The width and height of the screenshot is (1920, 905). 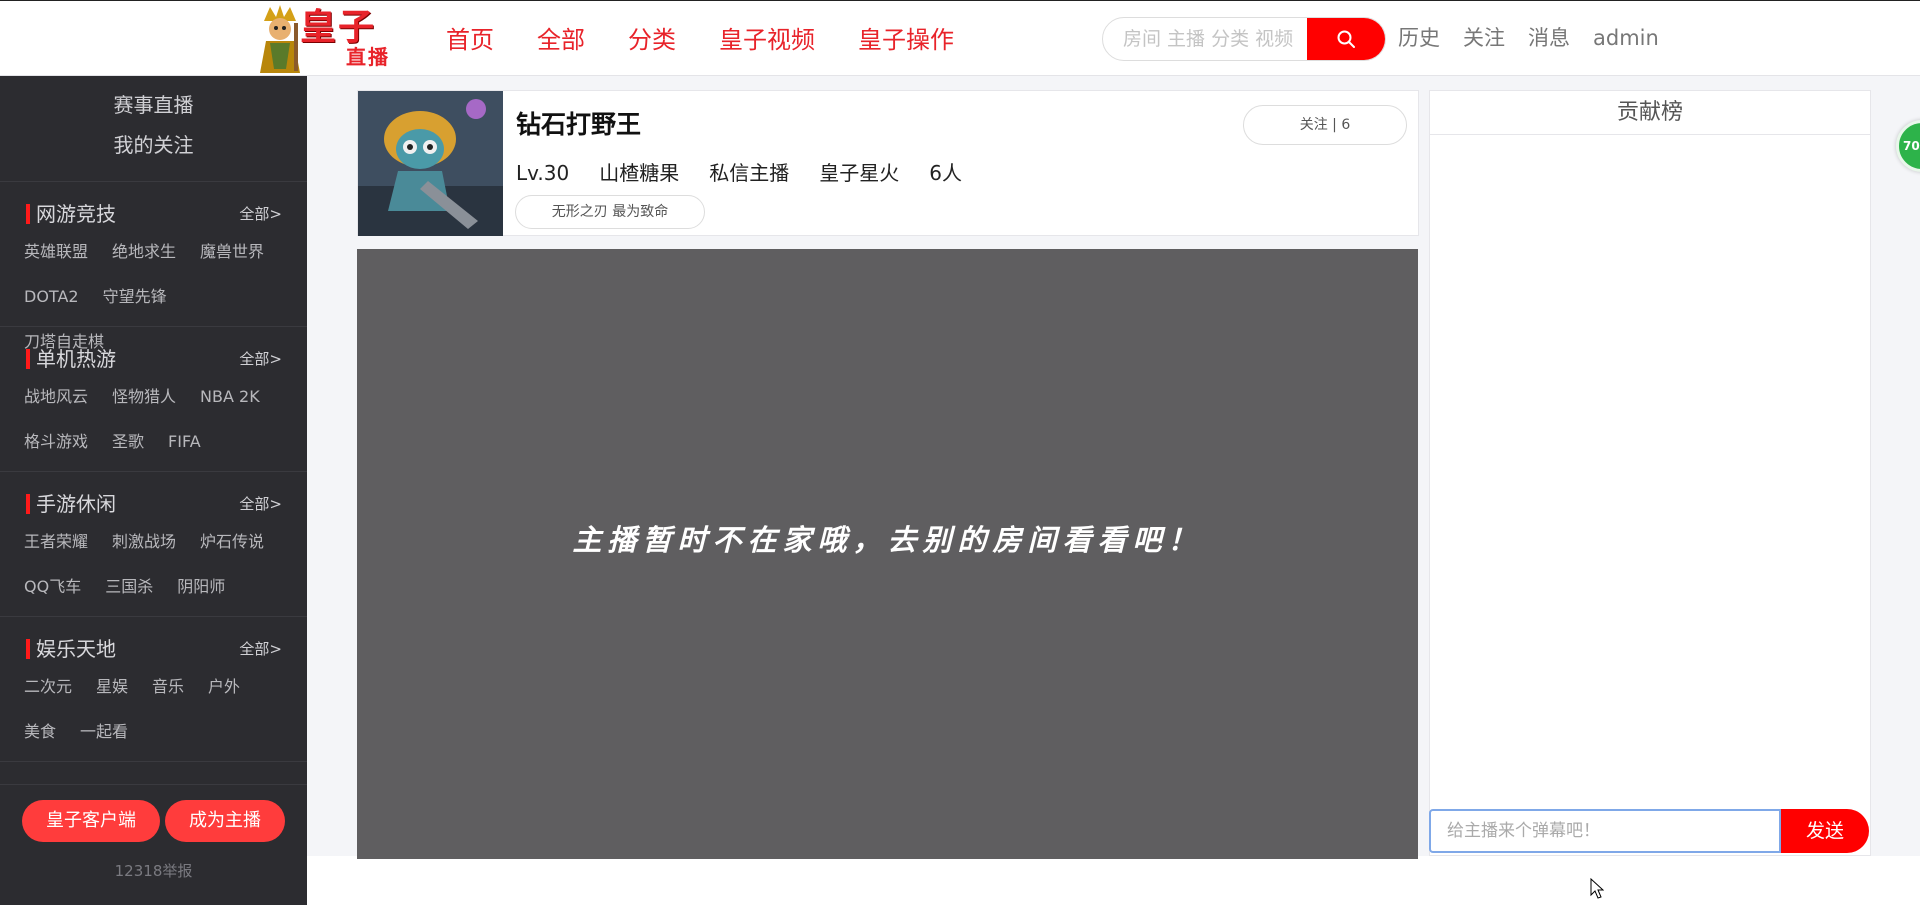 I want to click on anchor-level: Lv.30, so click(x=543, y=173).